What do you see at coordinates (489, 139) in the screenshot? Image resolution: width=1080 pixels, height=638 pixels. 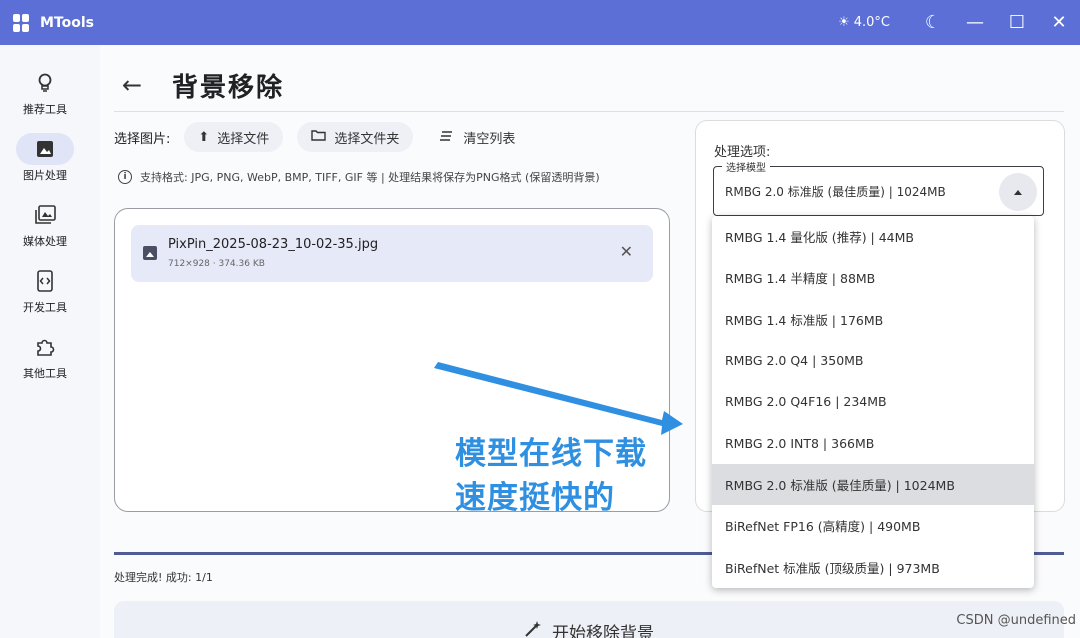 I see `clear-list-label: 清空列表` at bounding box center [489, 139].